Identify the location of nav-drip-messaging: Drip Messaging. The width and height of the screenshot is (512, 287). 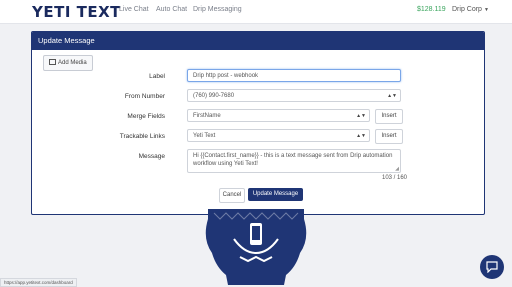
(217, 9).